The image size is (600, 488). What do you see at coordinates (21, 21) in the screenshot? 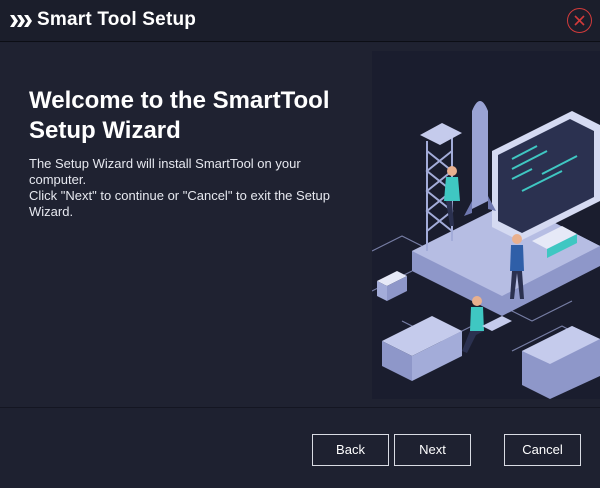
I see `app-logo-icon` at bounding box center [21, 21].